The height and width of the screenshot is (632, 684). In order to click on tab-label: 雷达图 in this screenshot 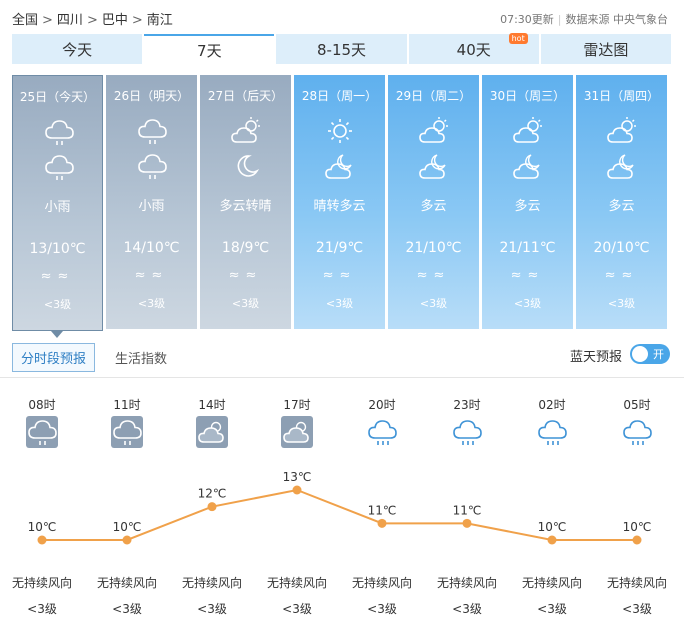, I will do `click(606, 49)`.